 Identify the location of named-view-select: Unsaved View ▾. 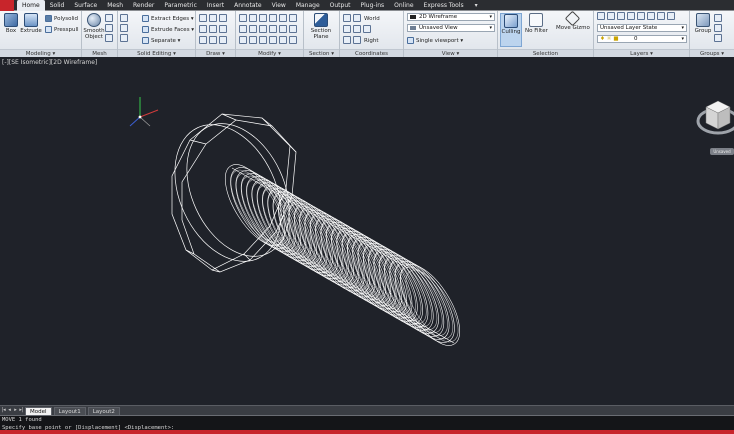
(451, 28).